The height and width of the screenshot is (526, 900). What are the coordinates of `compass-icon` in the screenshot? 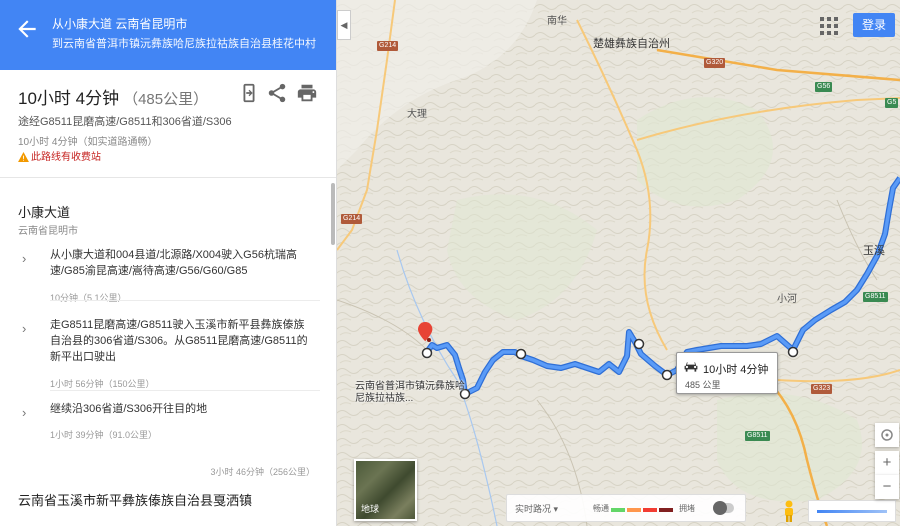 It's located at (887, 435).